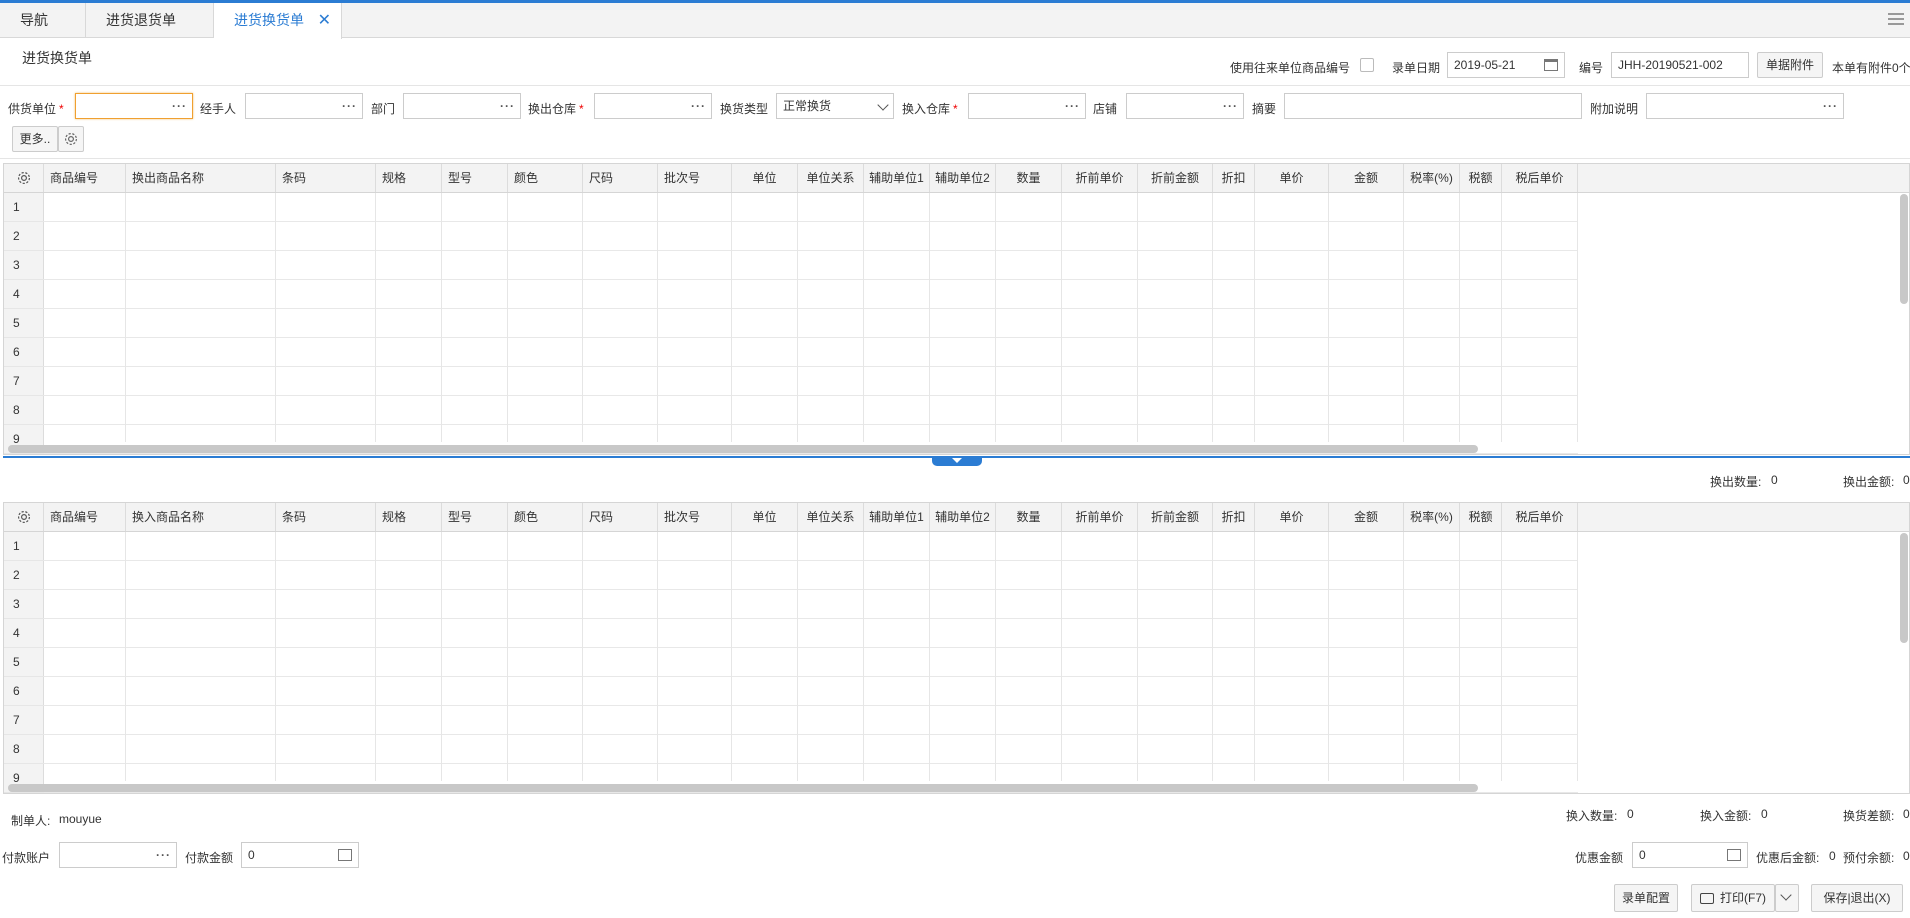  I want to click on department-input: ···, so click(462, 106).